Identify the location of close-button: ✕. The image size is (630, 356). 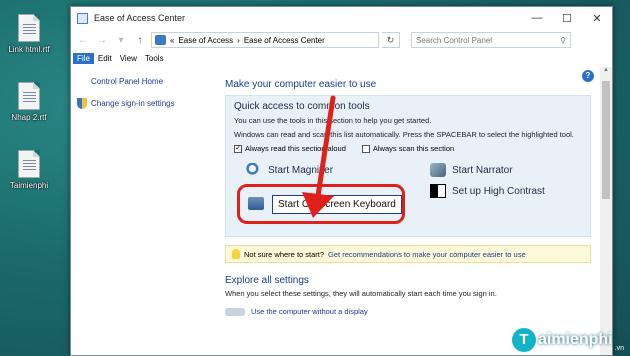
(597, 18).